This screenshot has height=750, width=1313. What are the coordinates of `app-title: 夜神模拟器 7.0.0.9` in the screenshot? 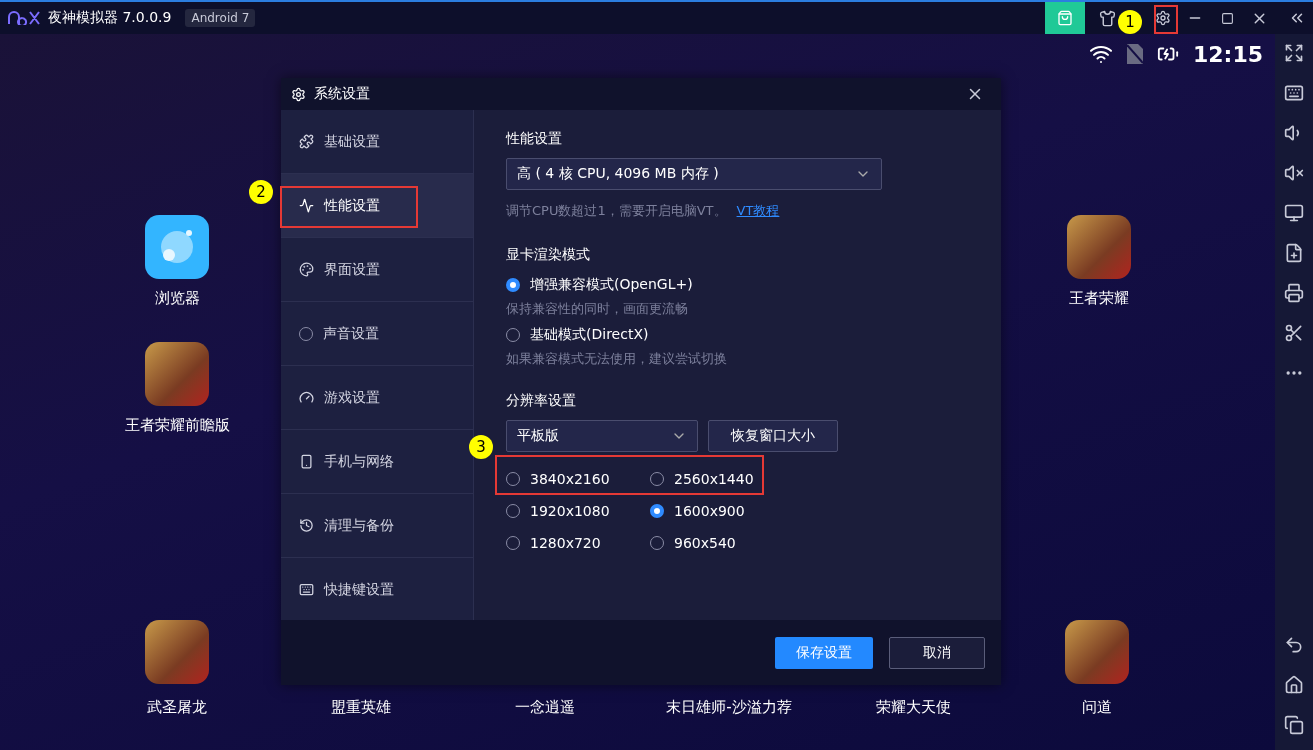 It's located at (110, 18).